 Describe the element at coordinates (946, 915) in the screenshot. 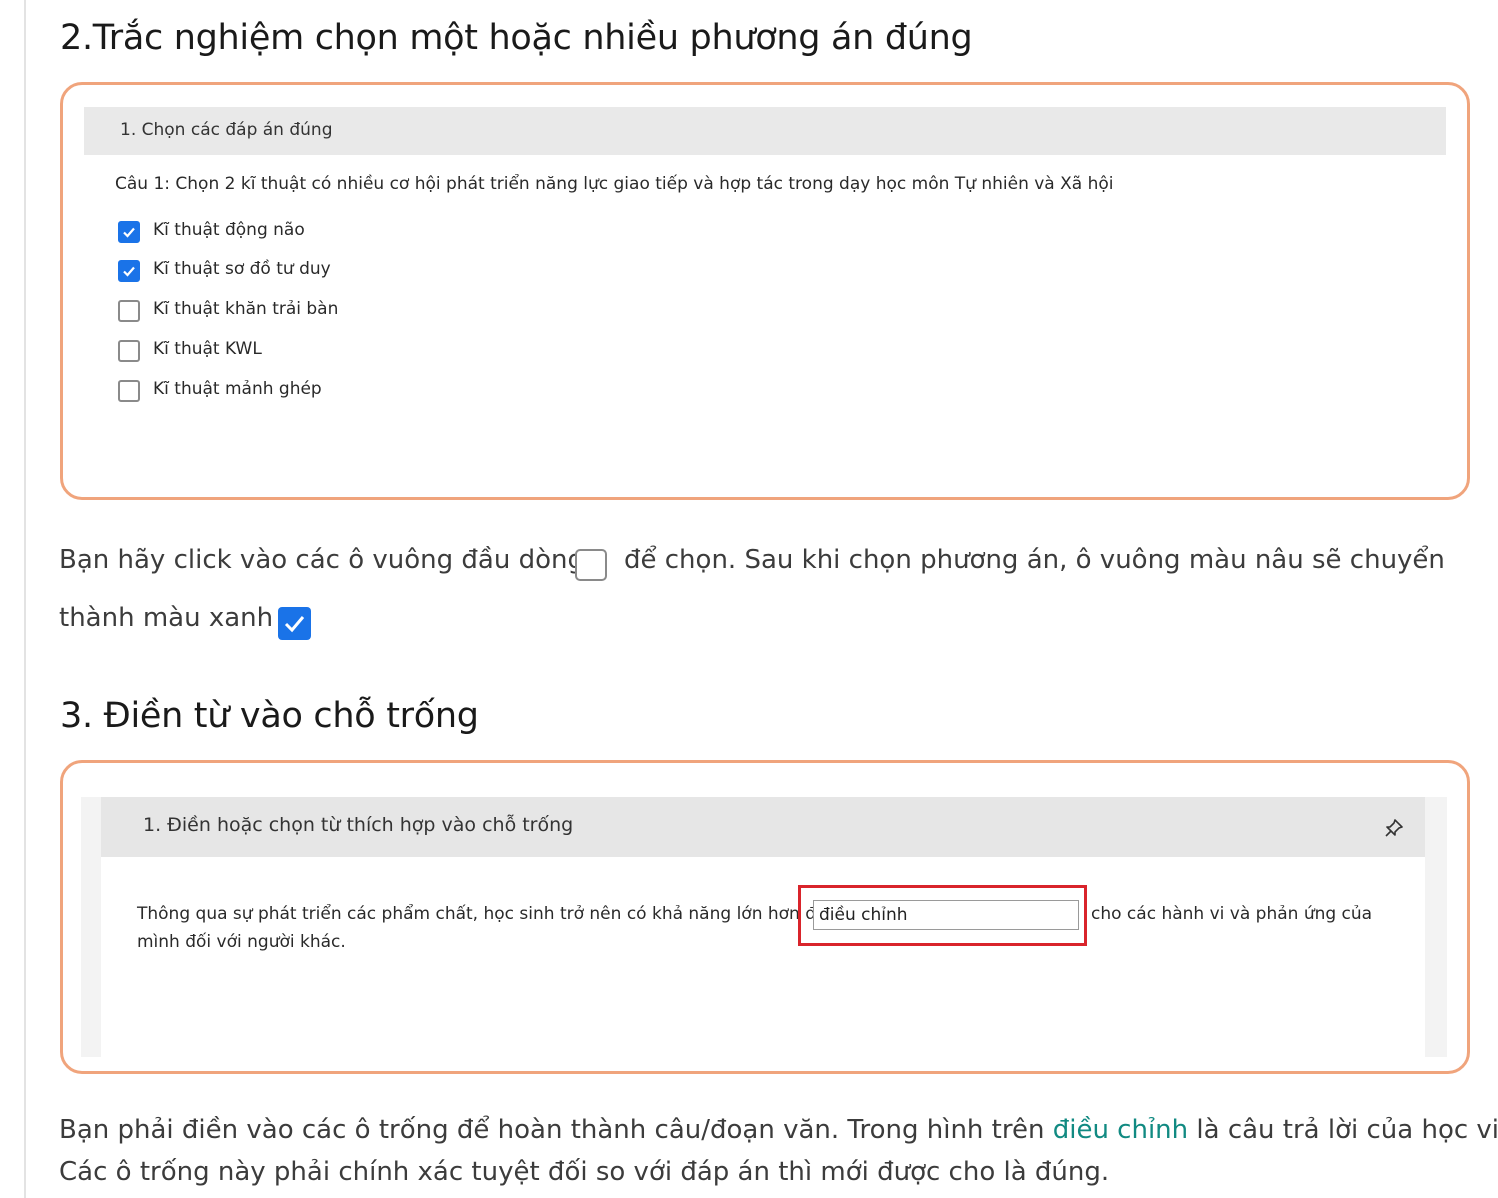

I see `blank-answer-input` at that location.